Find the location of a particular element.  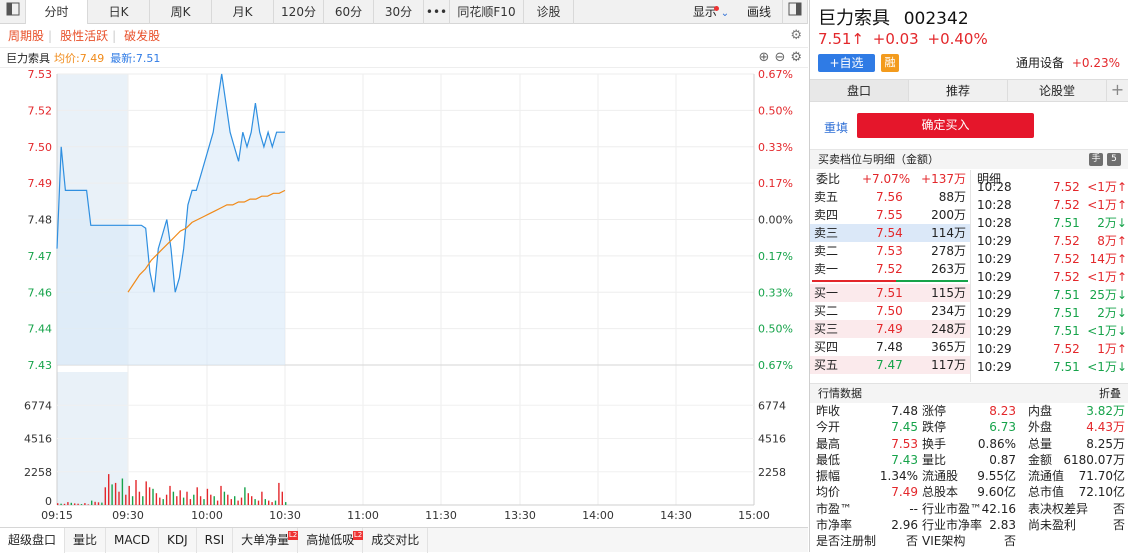

trade-row: 10:29 7.51 <1万↓ is located at coordinates (1049, 331).